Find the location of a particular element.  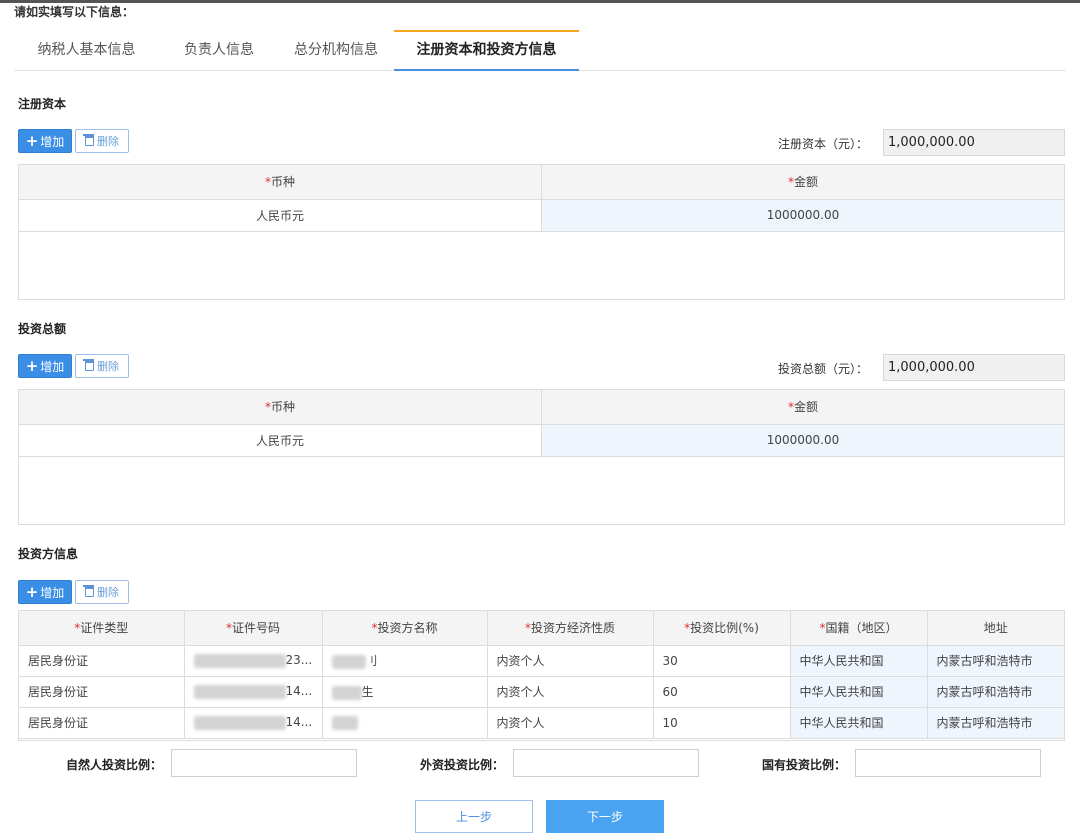

column-header-investor-name: *投资方名称 is located at coordinates (405, 628).